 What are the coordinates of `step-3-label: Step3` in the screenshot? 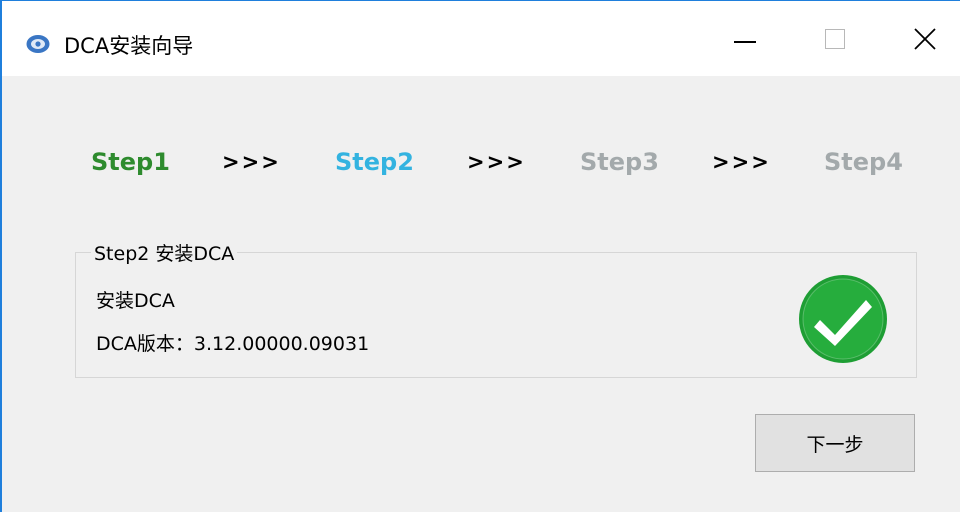 It's located at (619, 162).